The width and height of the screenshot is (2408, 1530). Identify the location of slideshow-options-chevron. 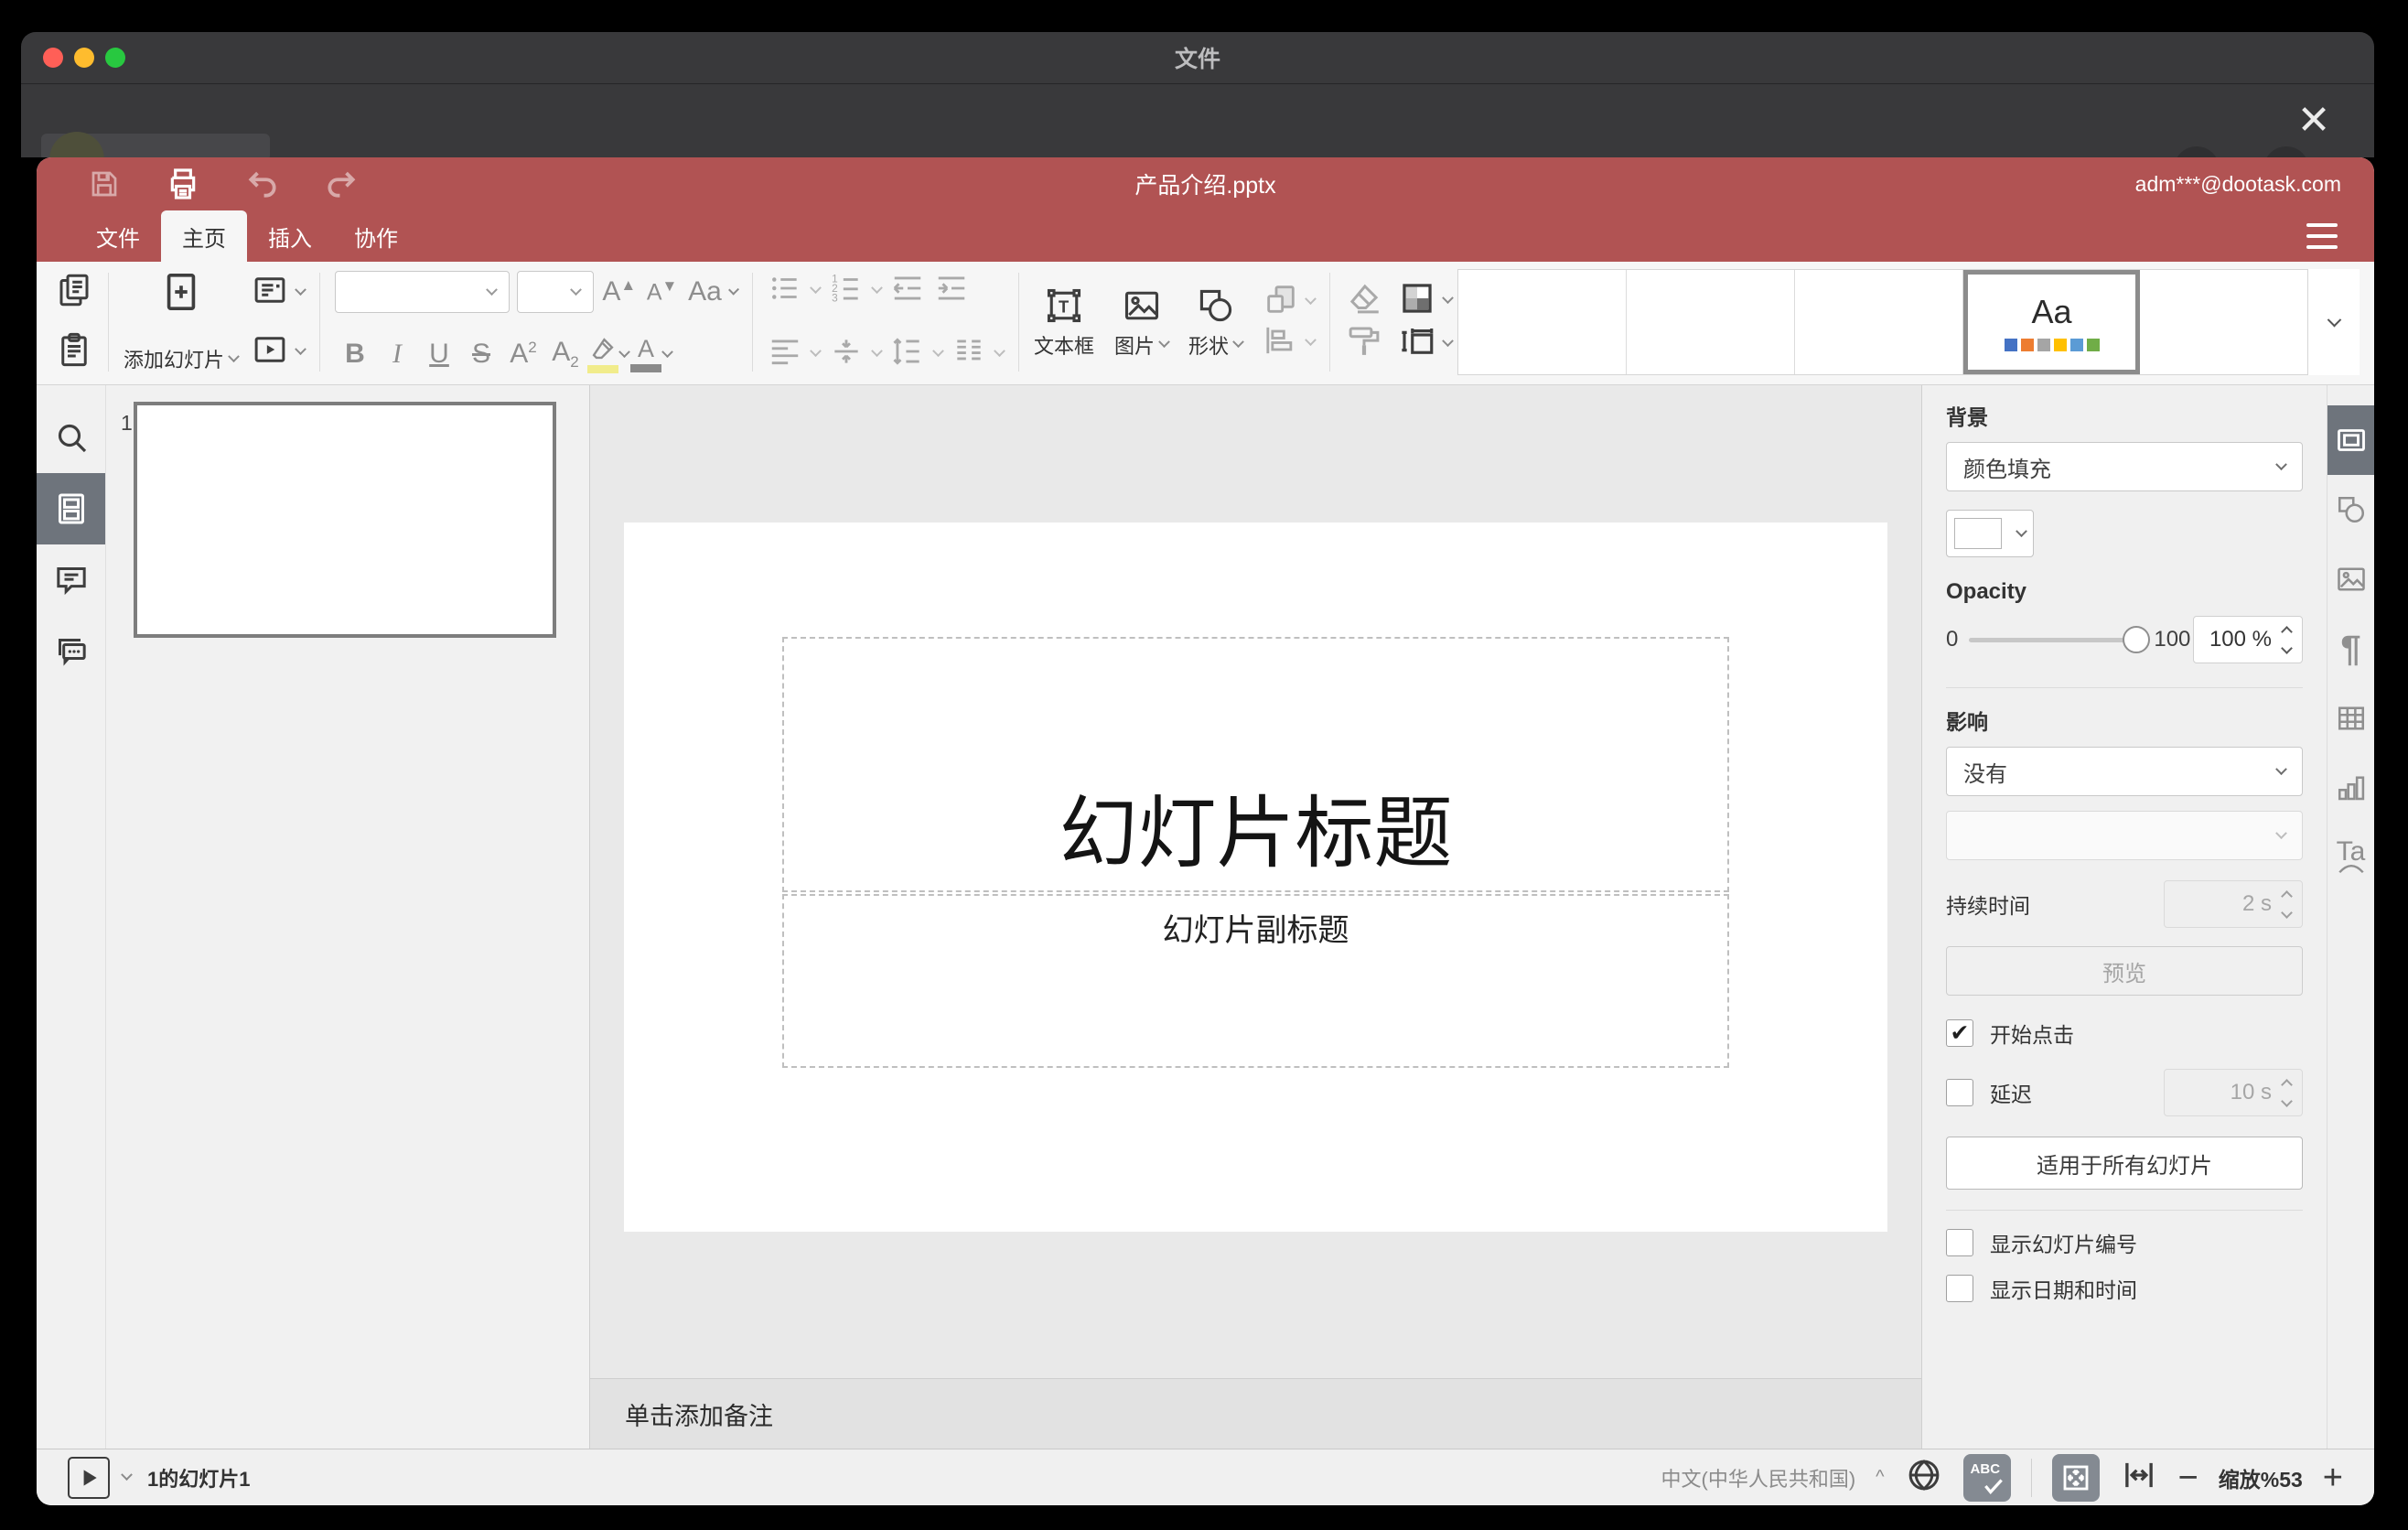
(127, 1475).